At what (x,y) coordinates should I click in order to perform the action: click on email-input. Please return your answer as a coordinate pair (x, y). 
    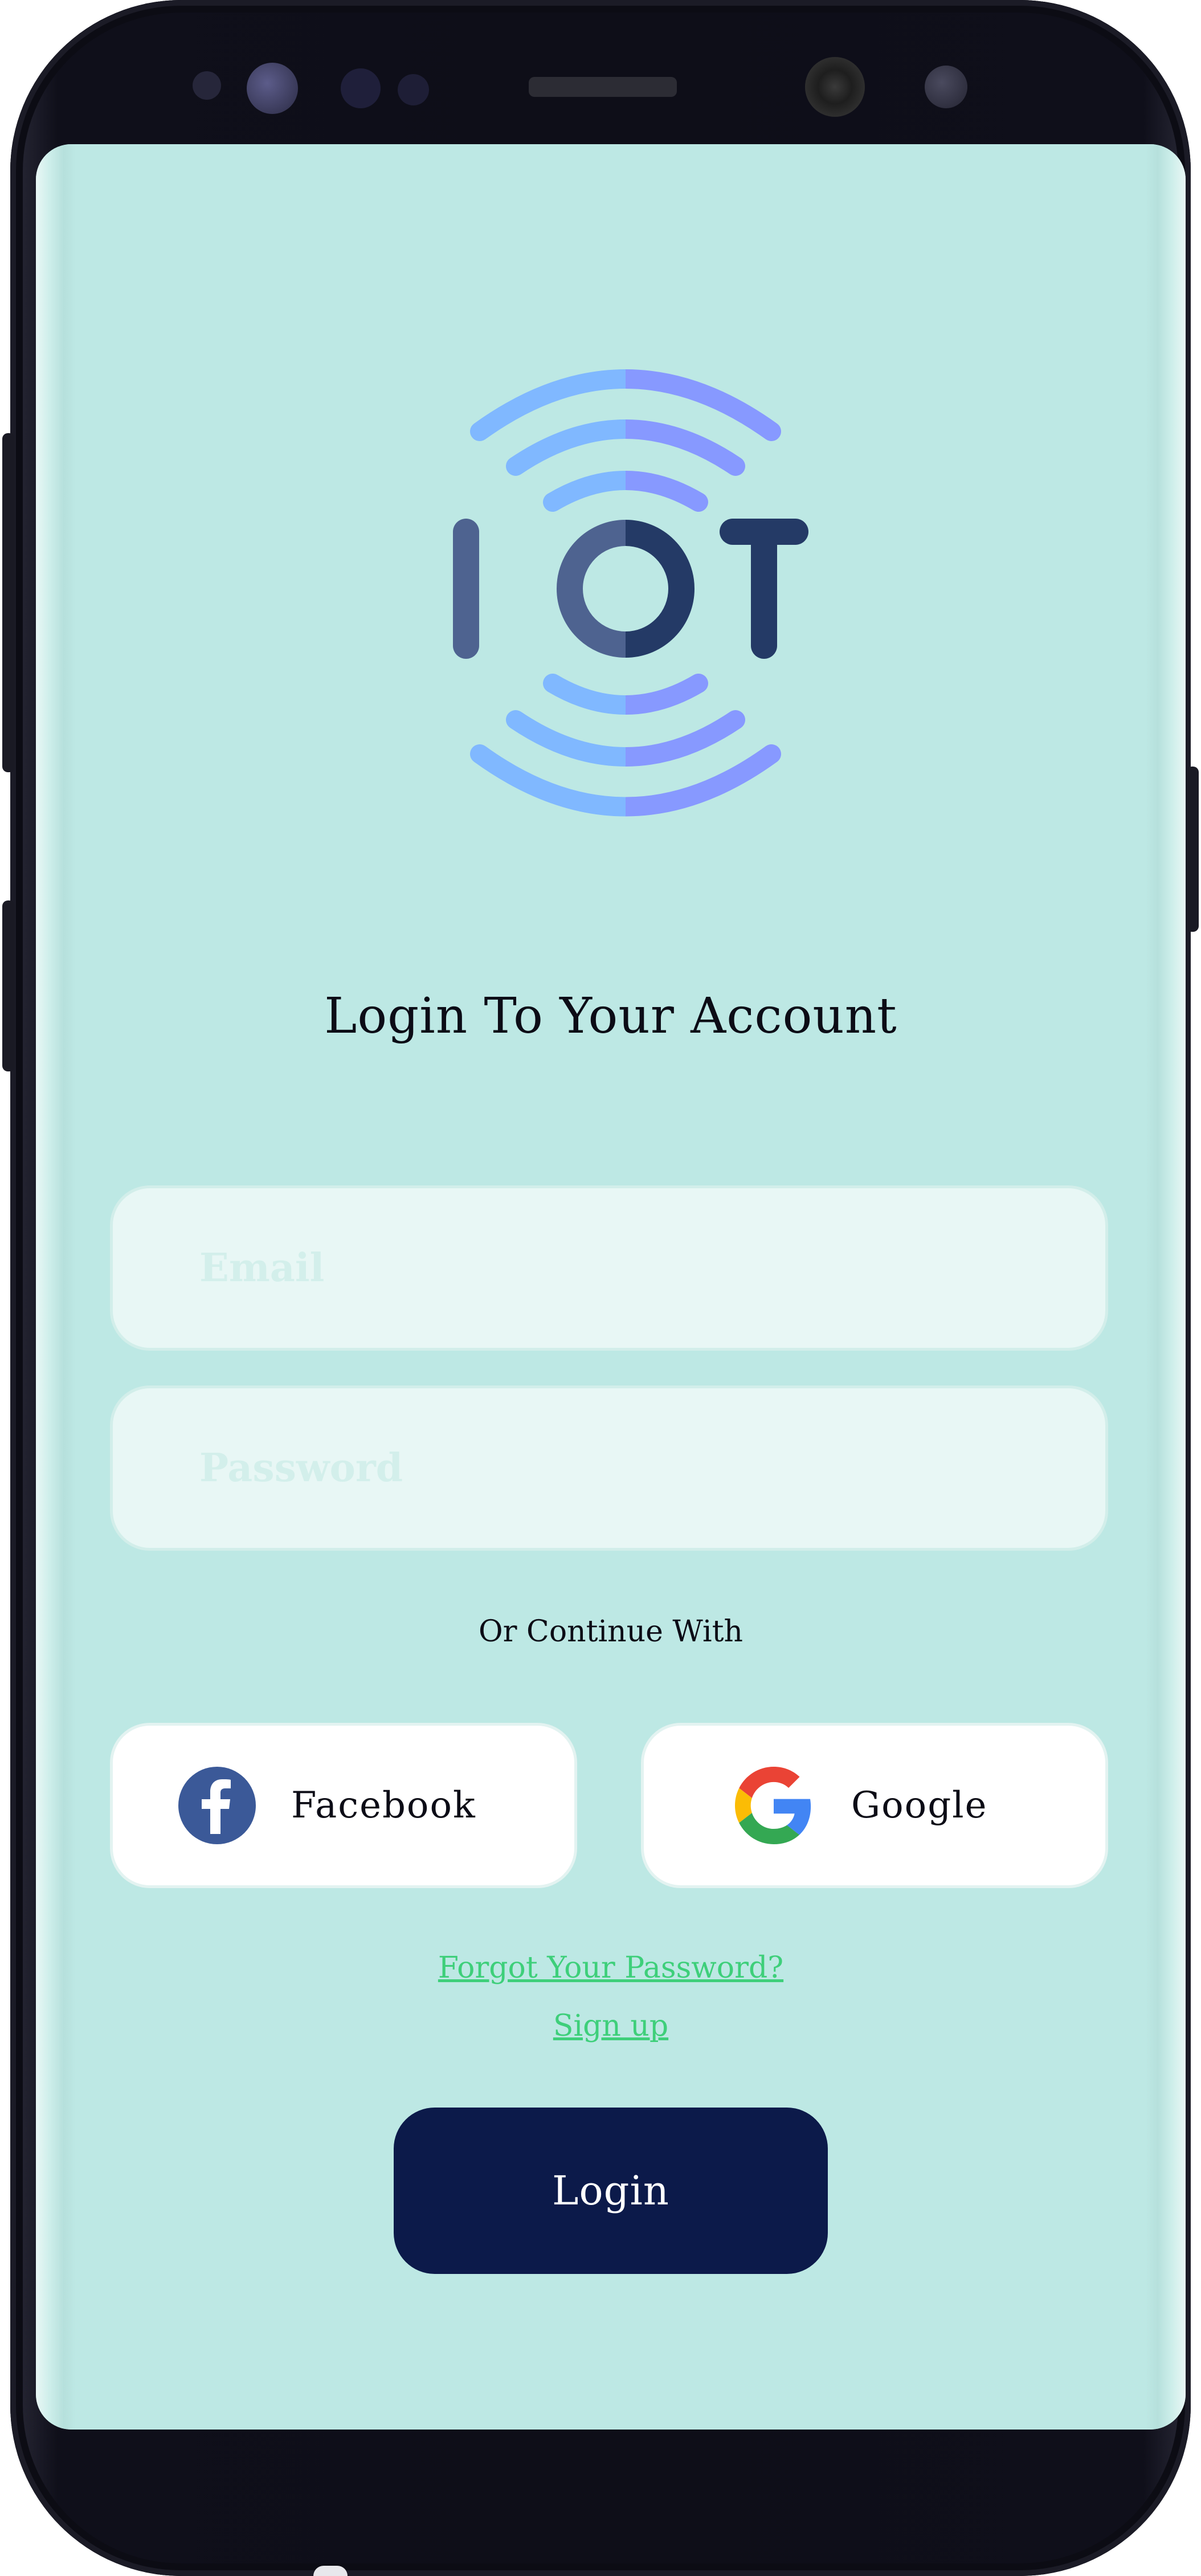
    Looking at the image, I should click on (651, 1268).